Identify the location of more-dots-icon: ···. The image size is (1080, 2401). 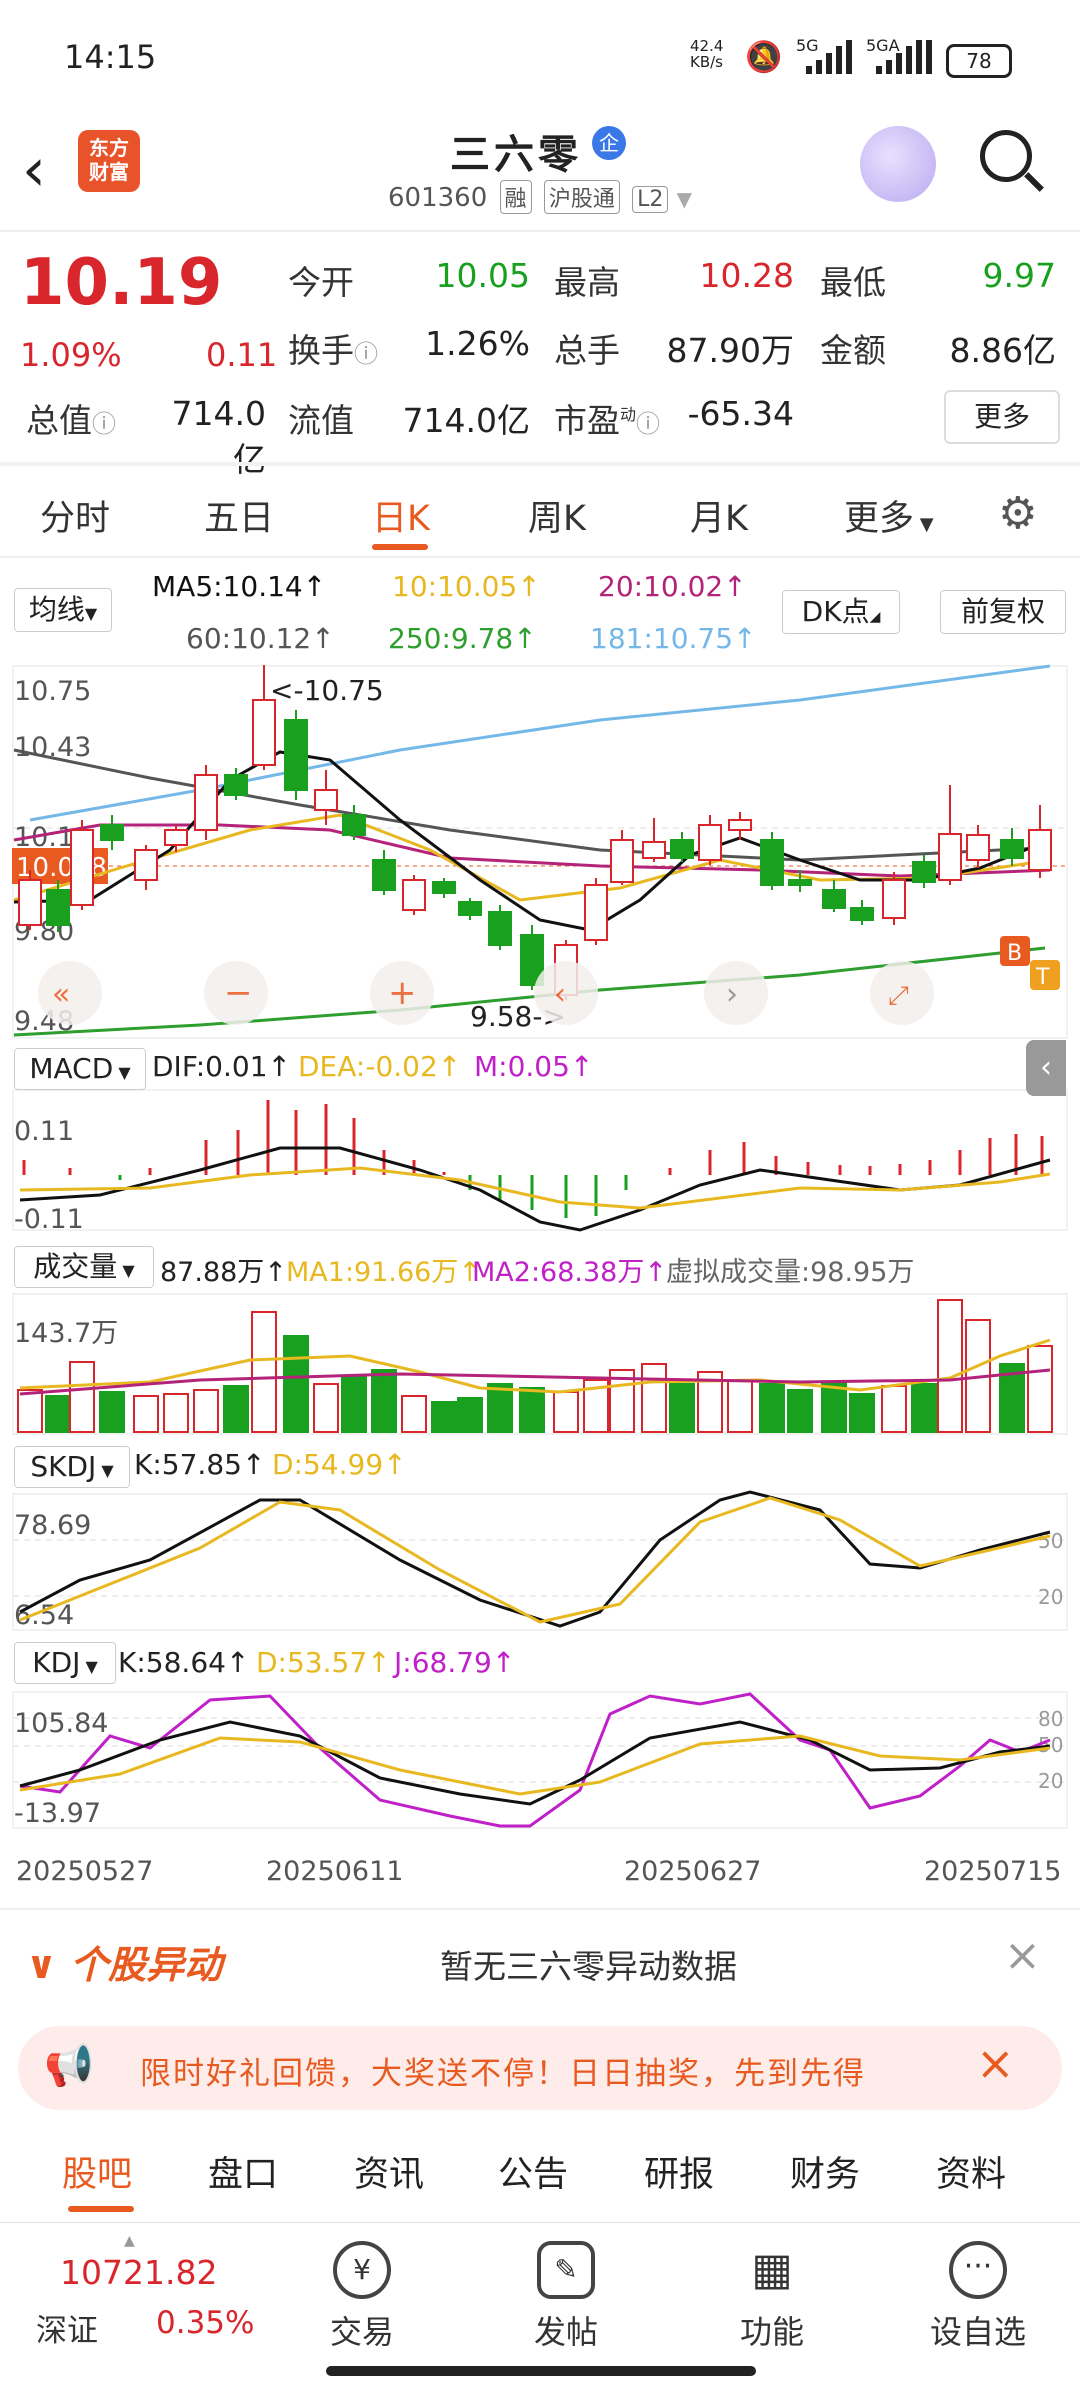
(978, 2270).